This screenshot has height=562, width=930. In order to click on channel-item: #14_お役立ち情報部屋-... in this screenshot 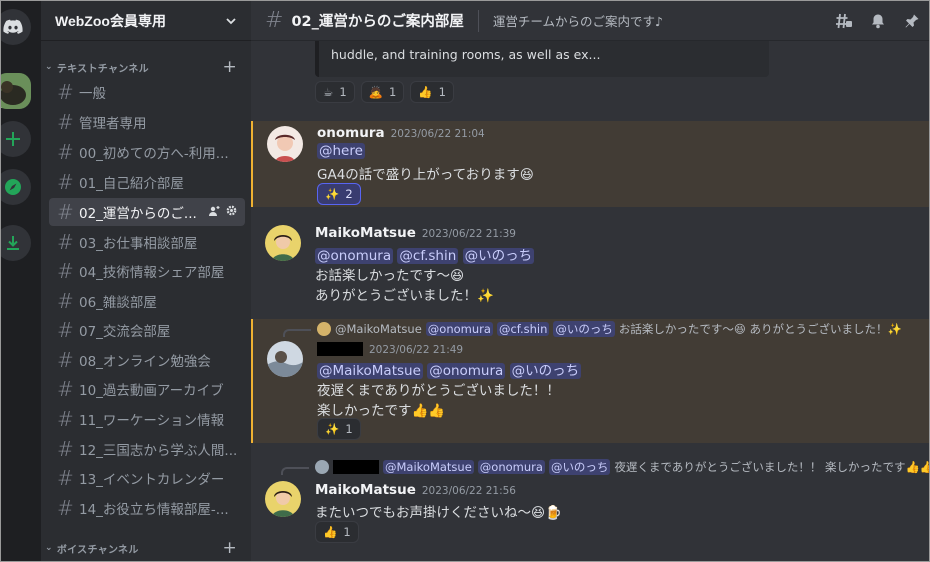, I will do `click(147, 508)`.